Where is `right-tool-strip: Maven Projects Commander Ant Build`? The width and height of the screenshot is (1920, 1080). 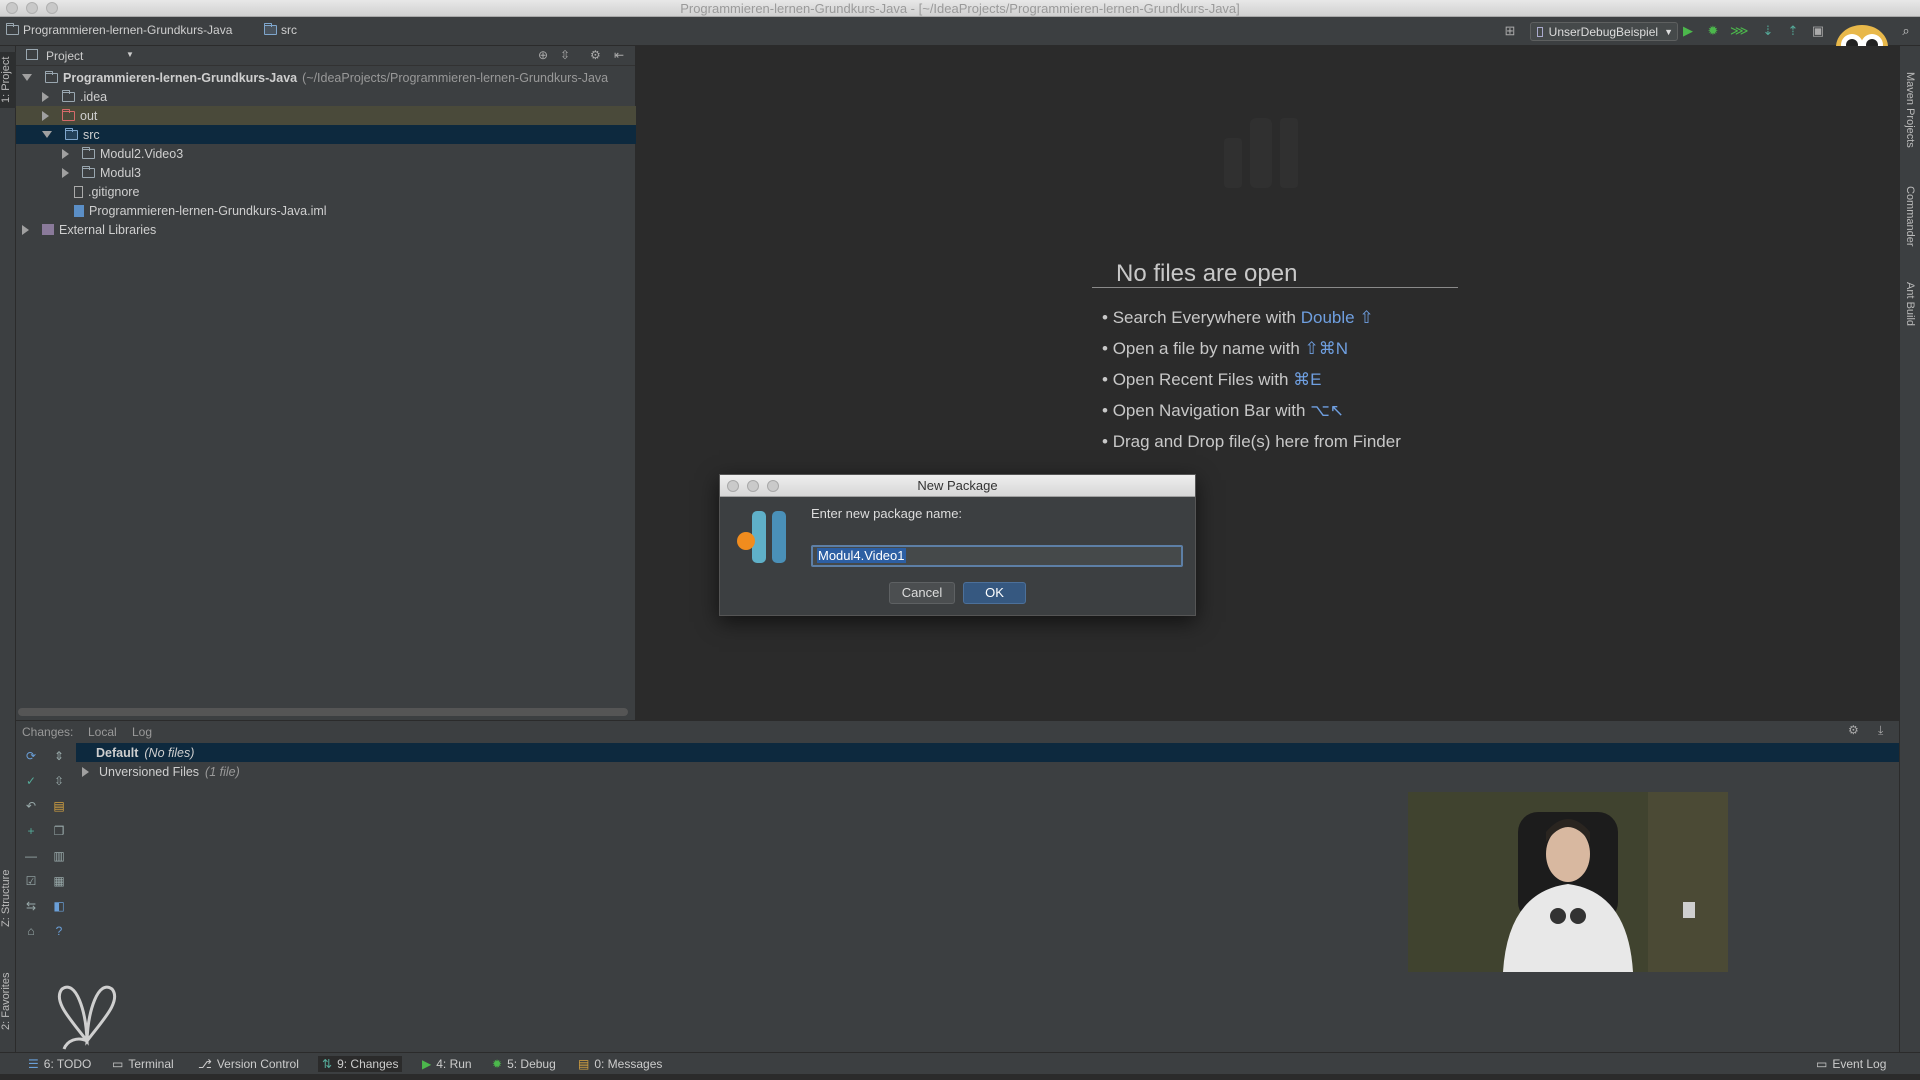
right-tool-strip: Maven Projects Commander Ant Build is located at coordinates (1909, 549).